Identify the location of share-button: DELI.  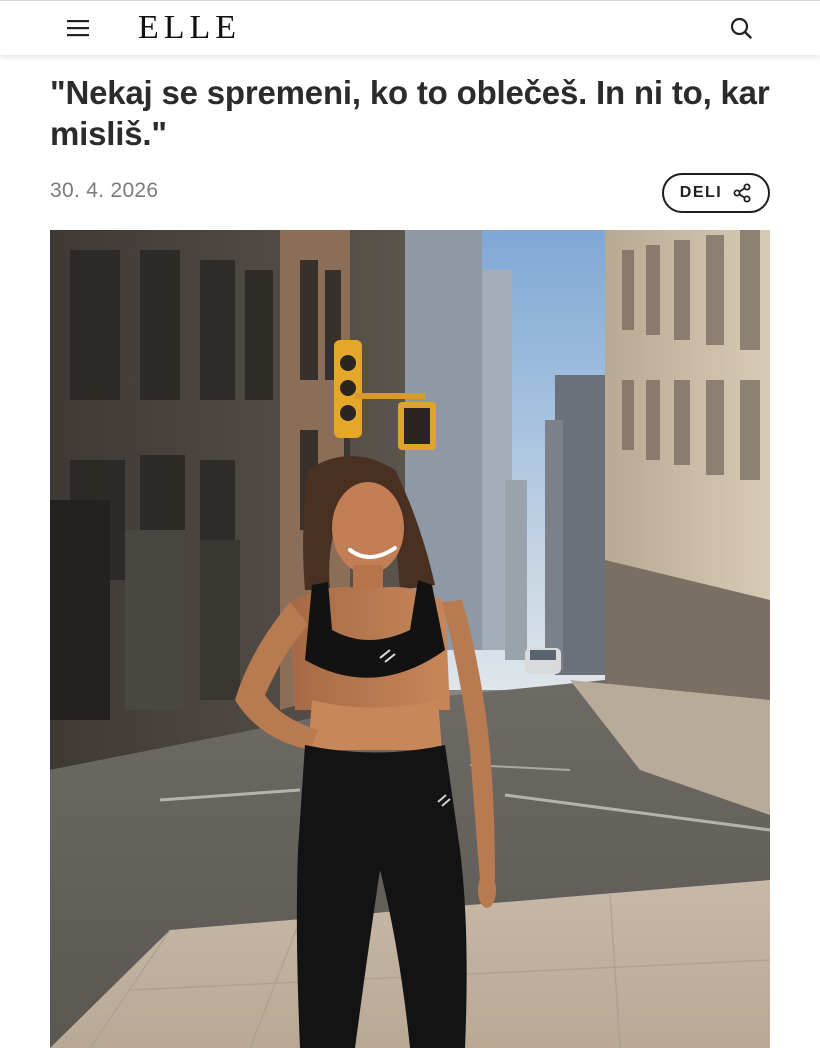
(716, 193).